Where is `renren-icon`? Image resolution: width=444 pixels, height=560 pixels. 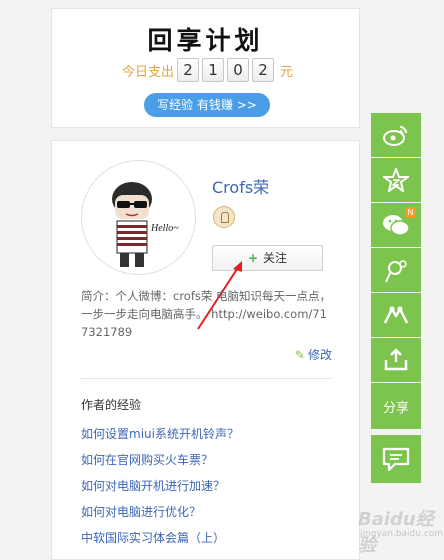 renren-icon is located at coordinates (396, 315).